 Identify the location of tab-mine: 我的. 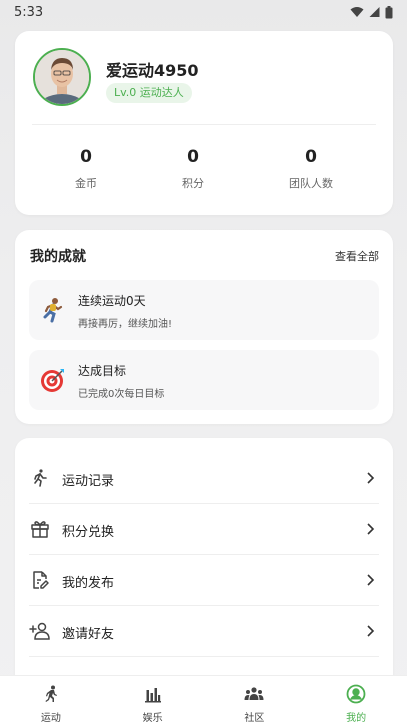
(356, 700).